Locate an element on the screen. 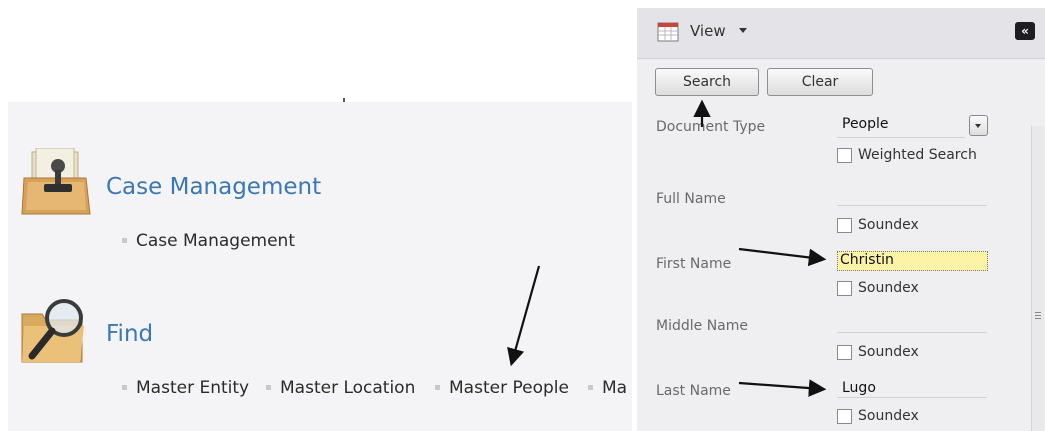  dropdown-caret-icon is located at coordinates (743, 30).